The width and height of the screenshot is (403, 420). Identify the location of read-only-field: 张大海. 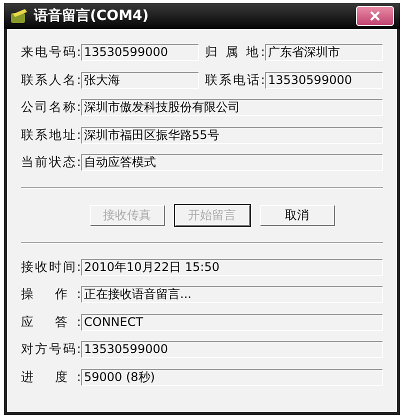
(140, 80).